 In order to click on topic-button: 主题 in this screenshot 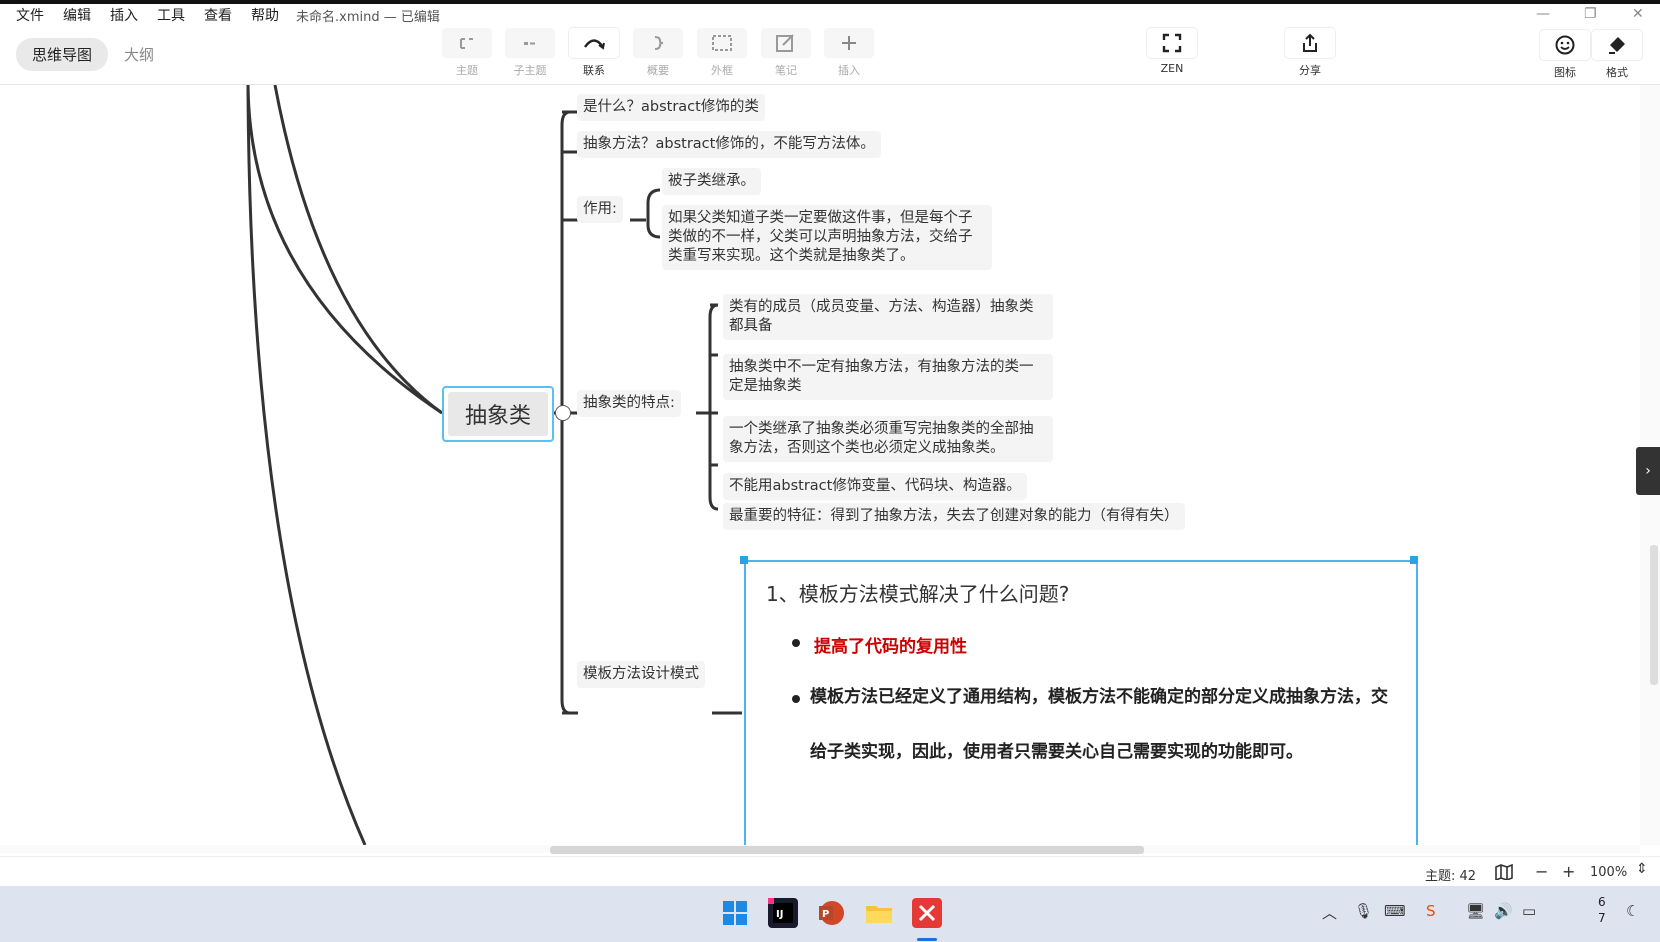, I will do `click(467, 53)`.